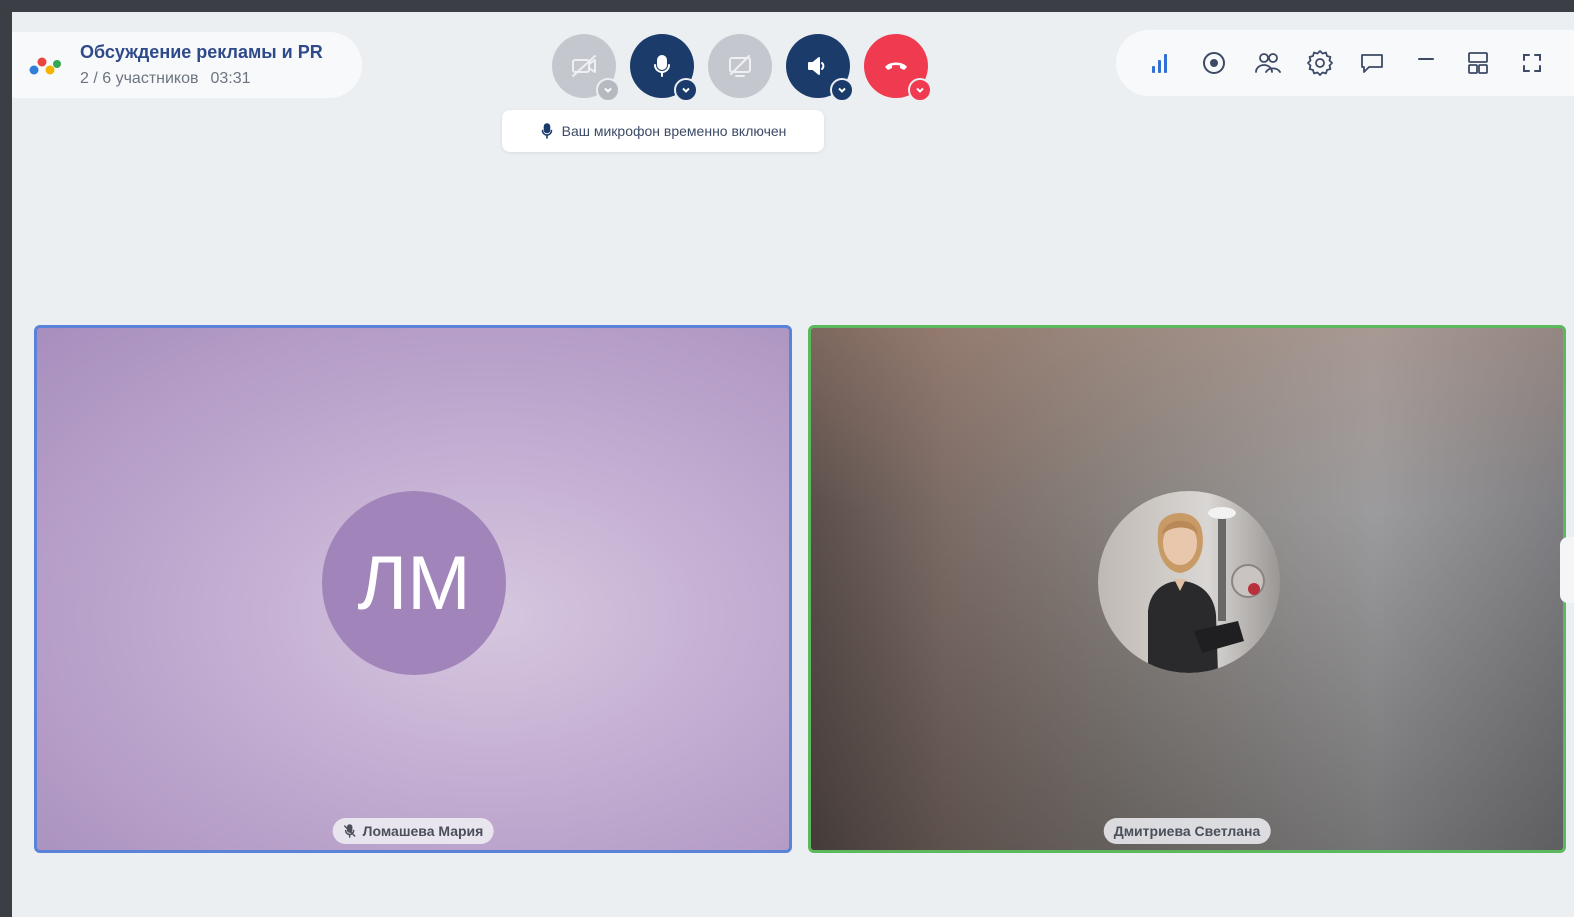 This screenshot has width=1574, height=917. I want to click on speaker-toggle-button, so click(820, 68).